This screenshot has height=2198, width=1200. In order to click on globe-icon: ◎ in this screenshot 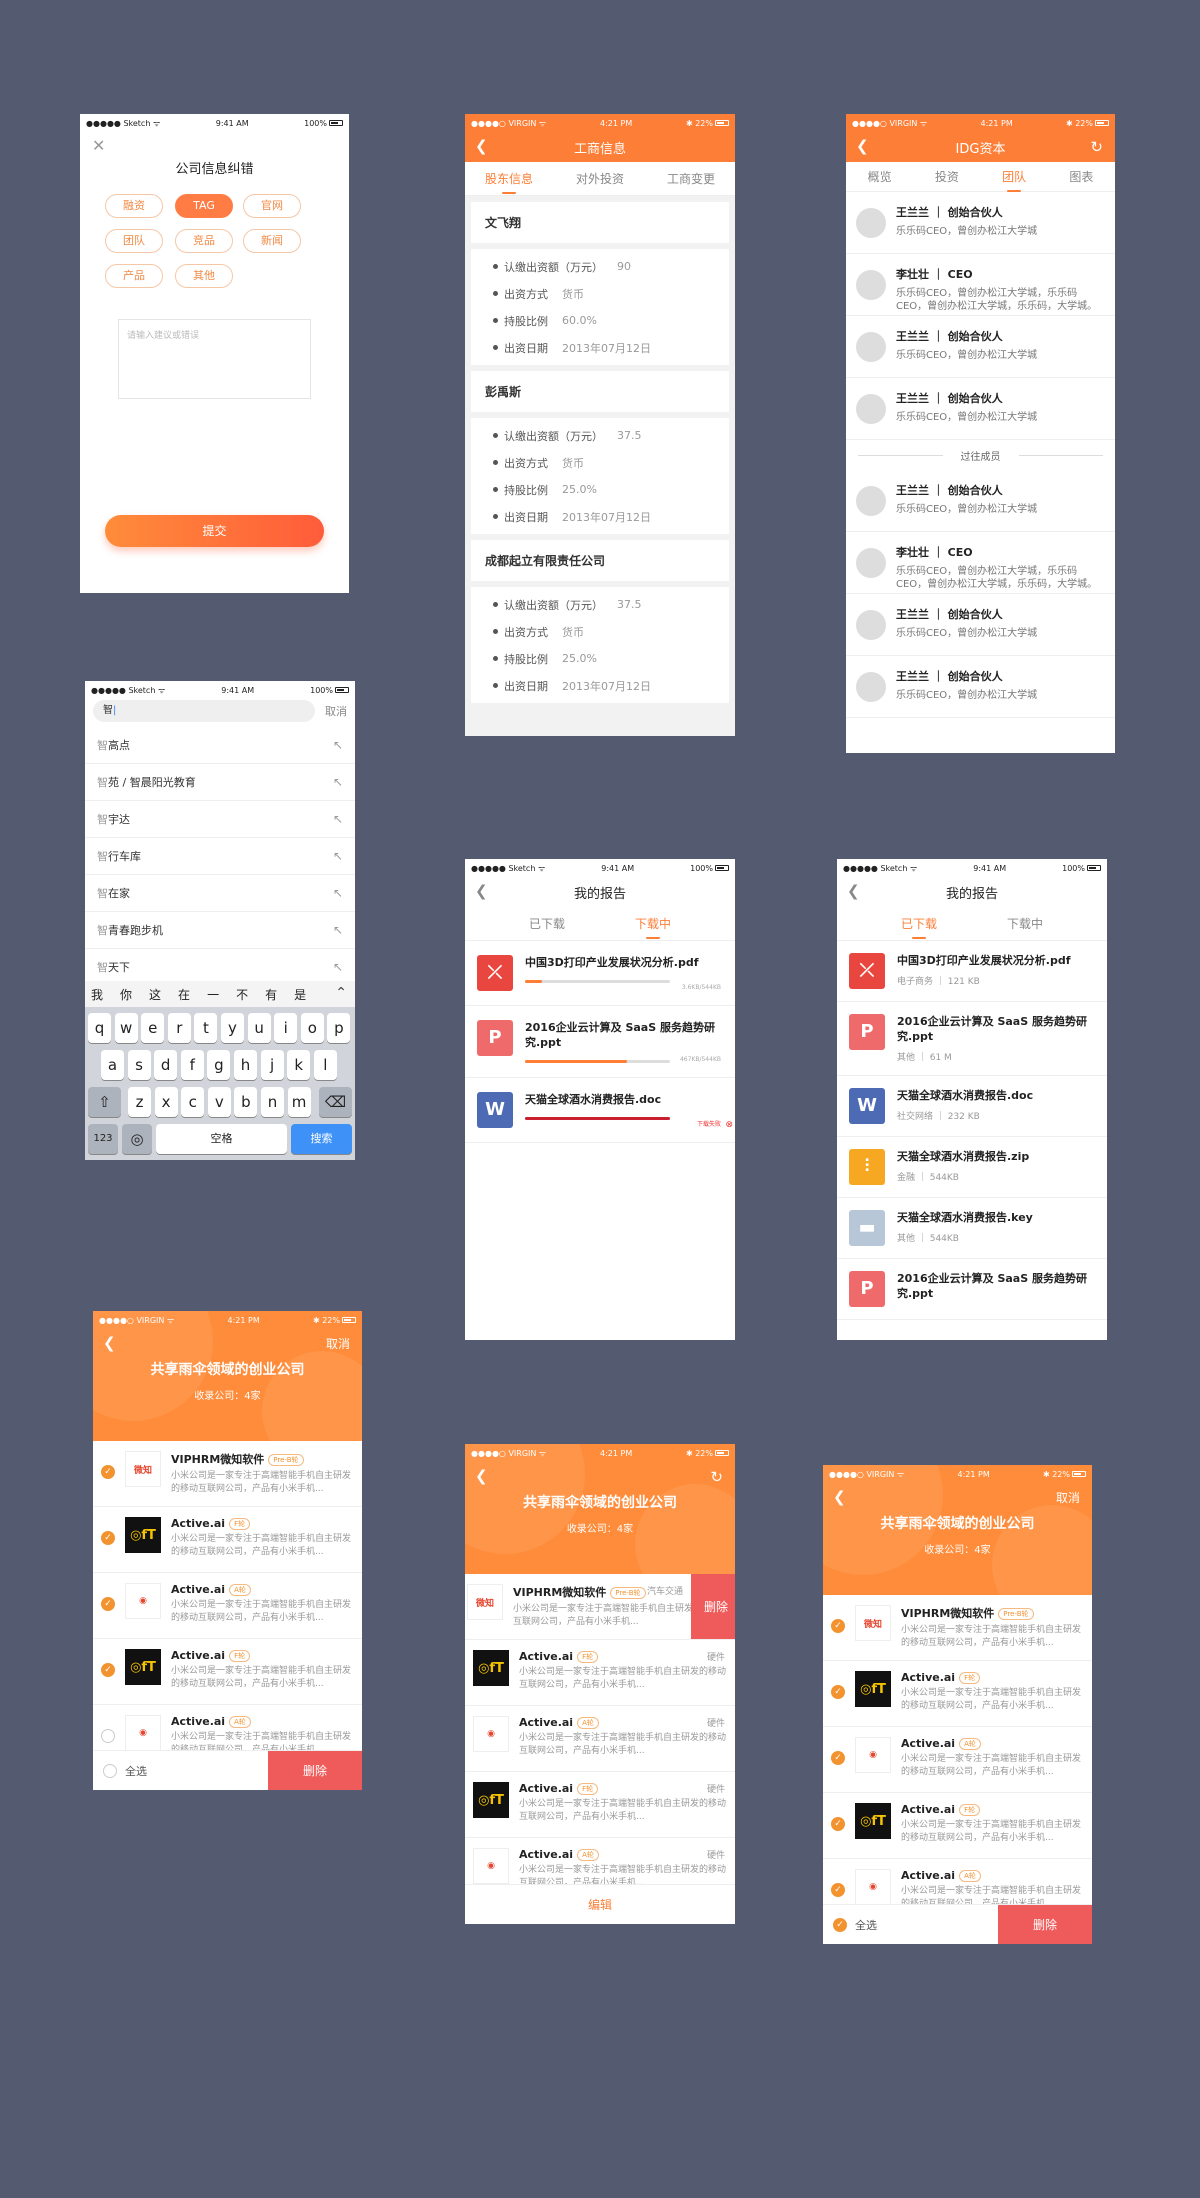, I will do `click(137, 1139)`.